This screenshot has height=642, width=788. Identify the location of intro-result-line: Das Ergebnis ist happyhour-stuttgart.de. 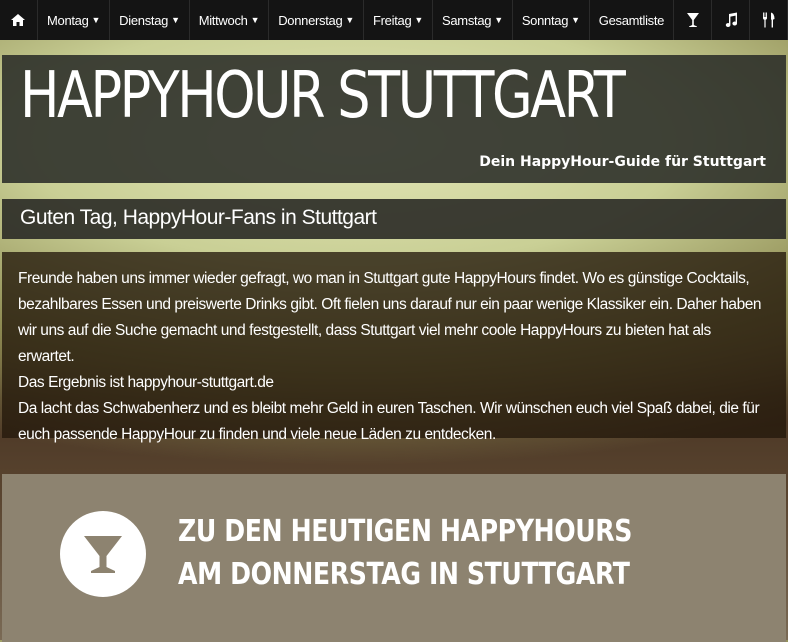
(146, 382).